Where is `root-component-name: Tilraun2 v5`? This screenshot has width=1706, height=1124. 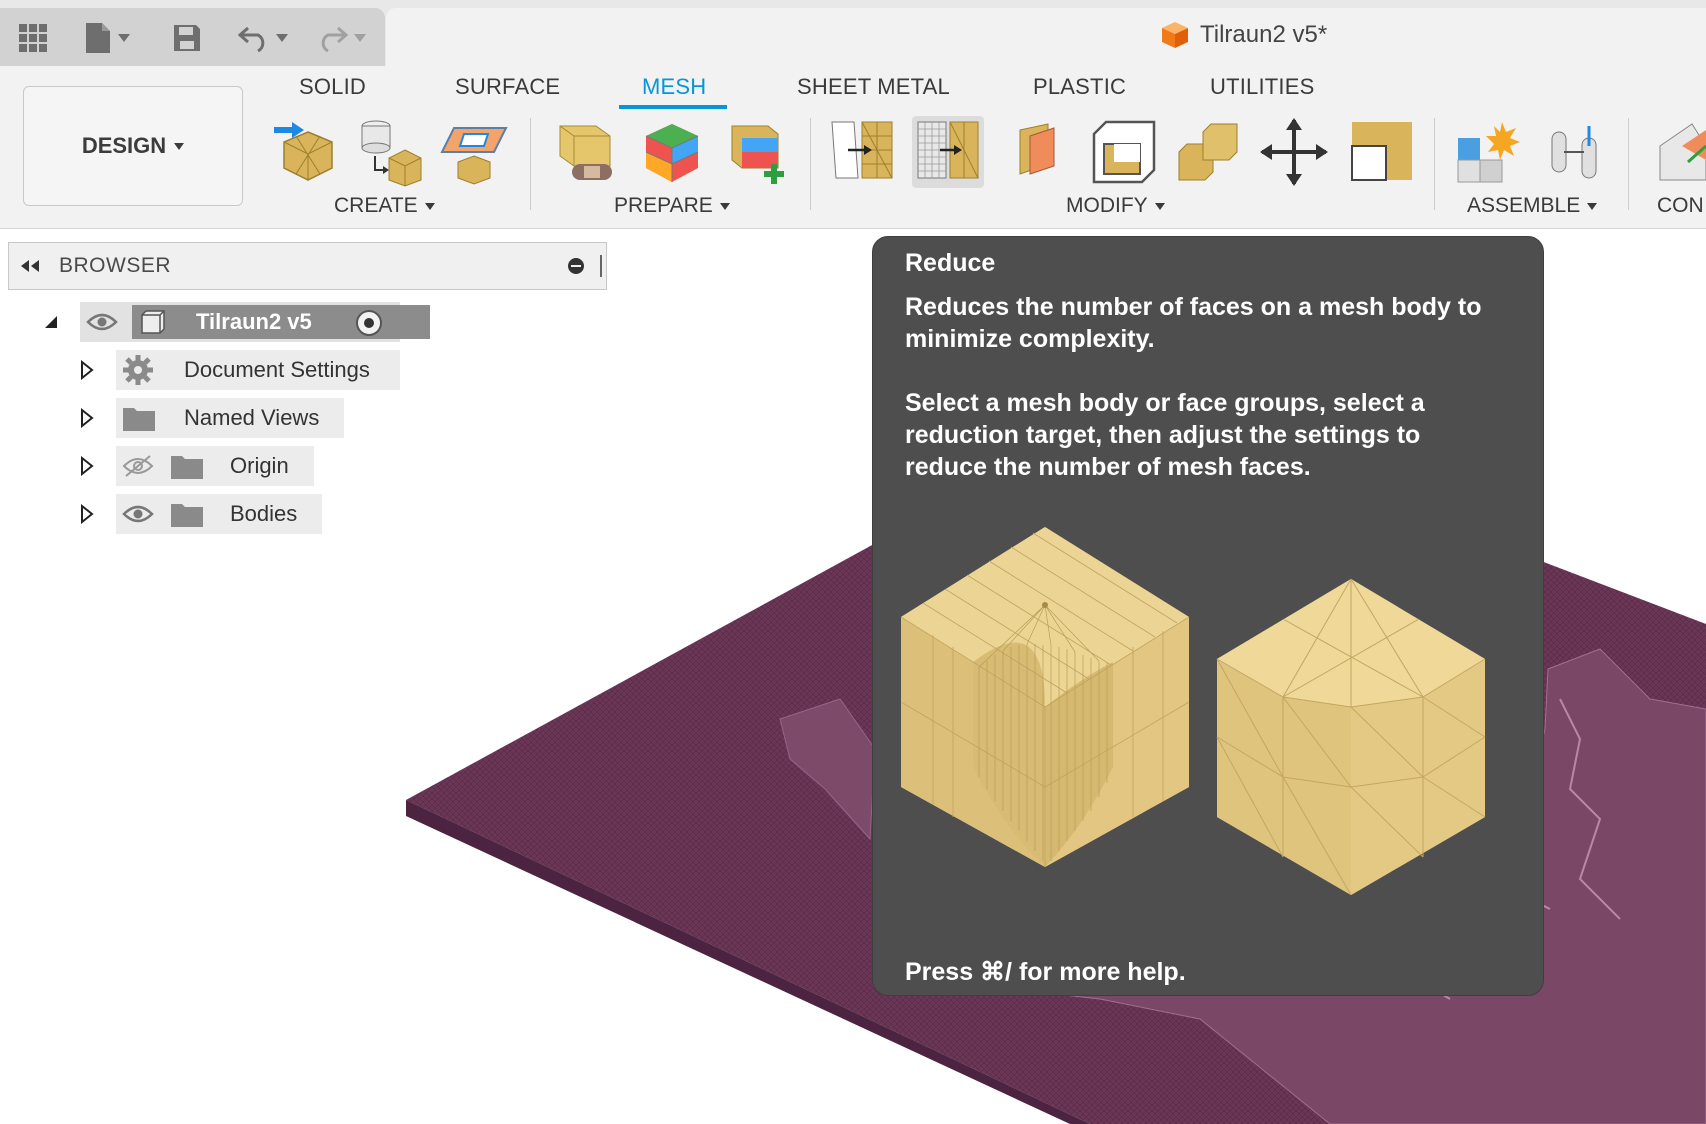
root-component-name: Tilraun2 v5 is located at coordinates (254, 321).